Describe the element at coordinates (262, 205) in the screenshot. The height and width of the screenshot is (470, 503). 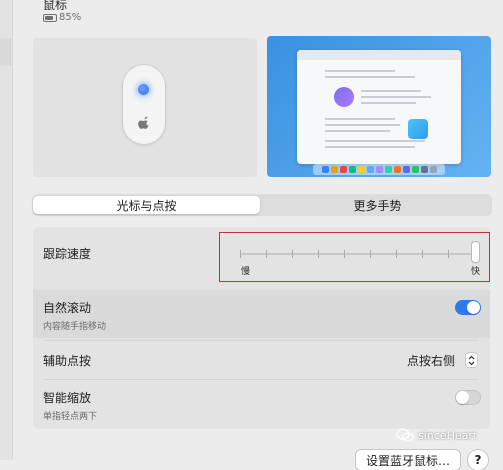
I see `view-tab-control: 光标与点按 更多手势` at that location.